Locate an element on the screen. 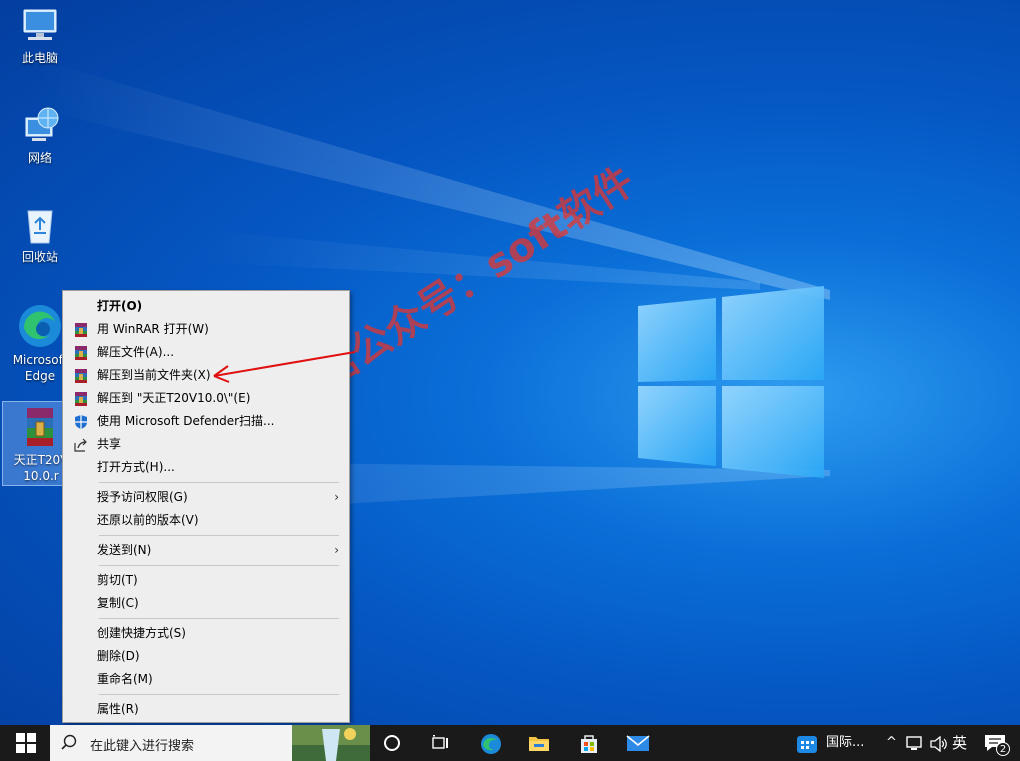 The height and width of the screenshot is (761, 1020). computer-icon is located at coordinates (40, 24).